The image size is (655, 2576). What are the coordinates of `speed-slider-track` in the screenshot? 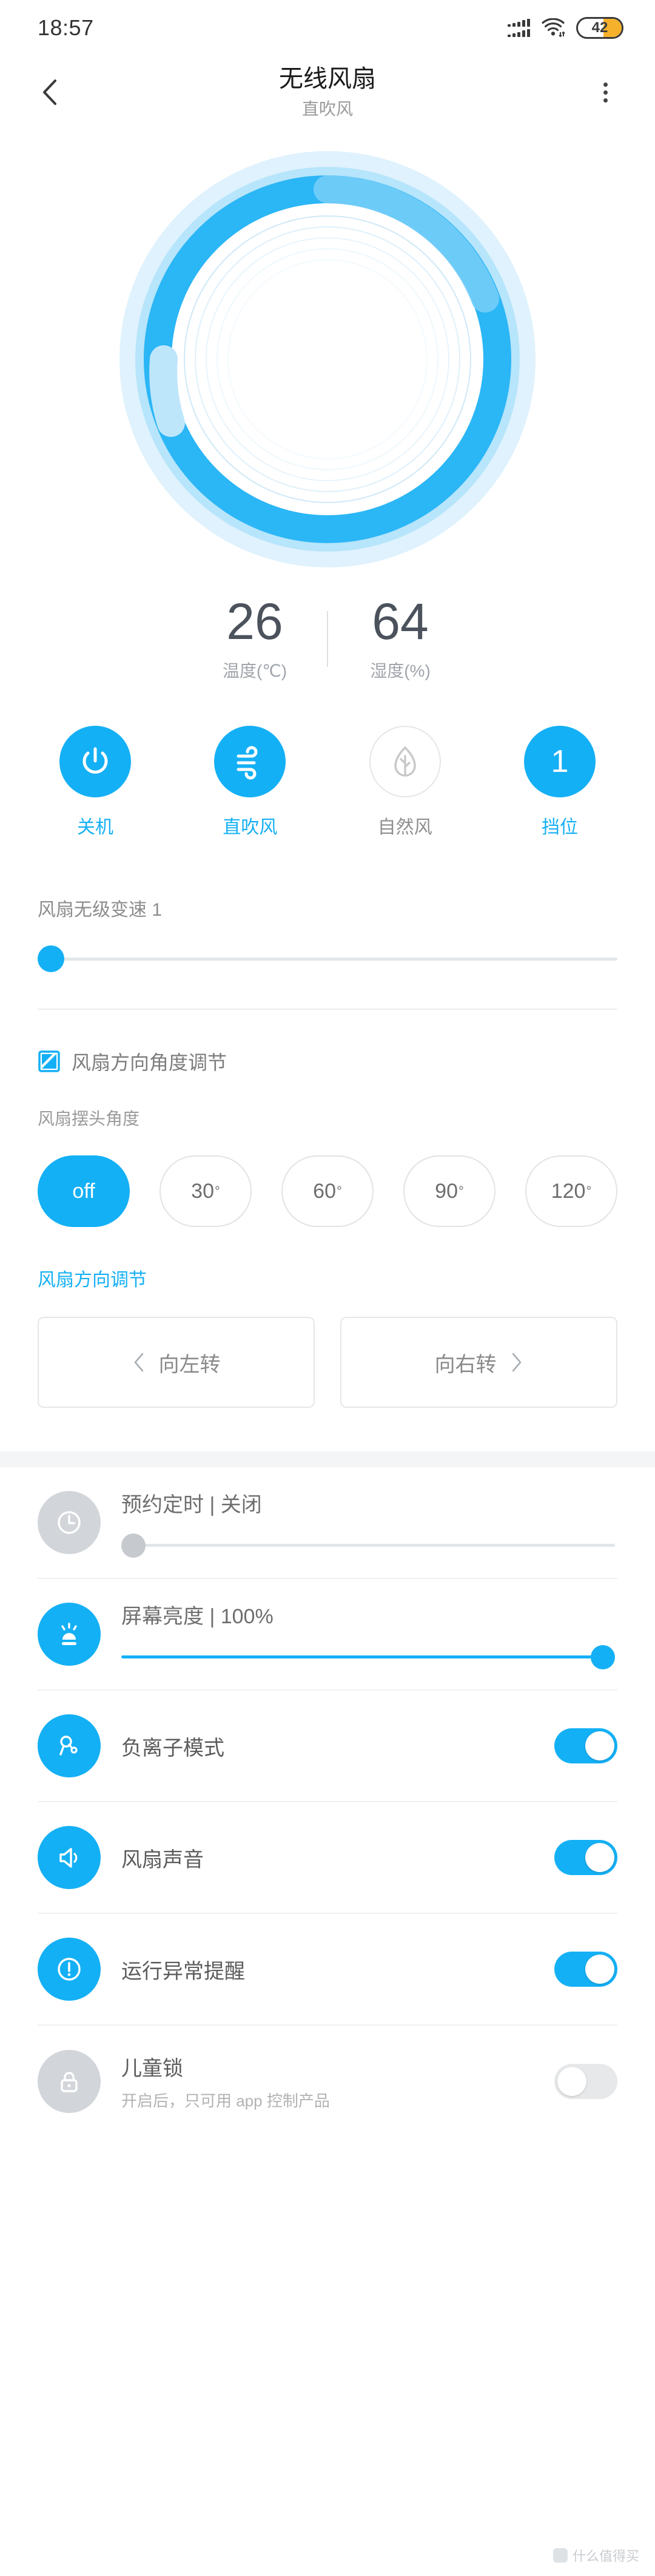 It's located at (327, 959).